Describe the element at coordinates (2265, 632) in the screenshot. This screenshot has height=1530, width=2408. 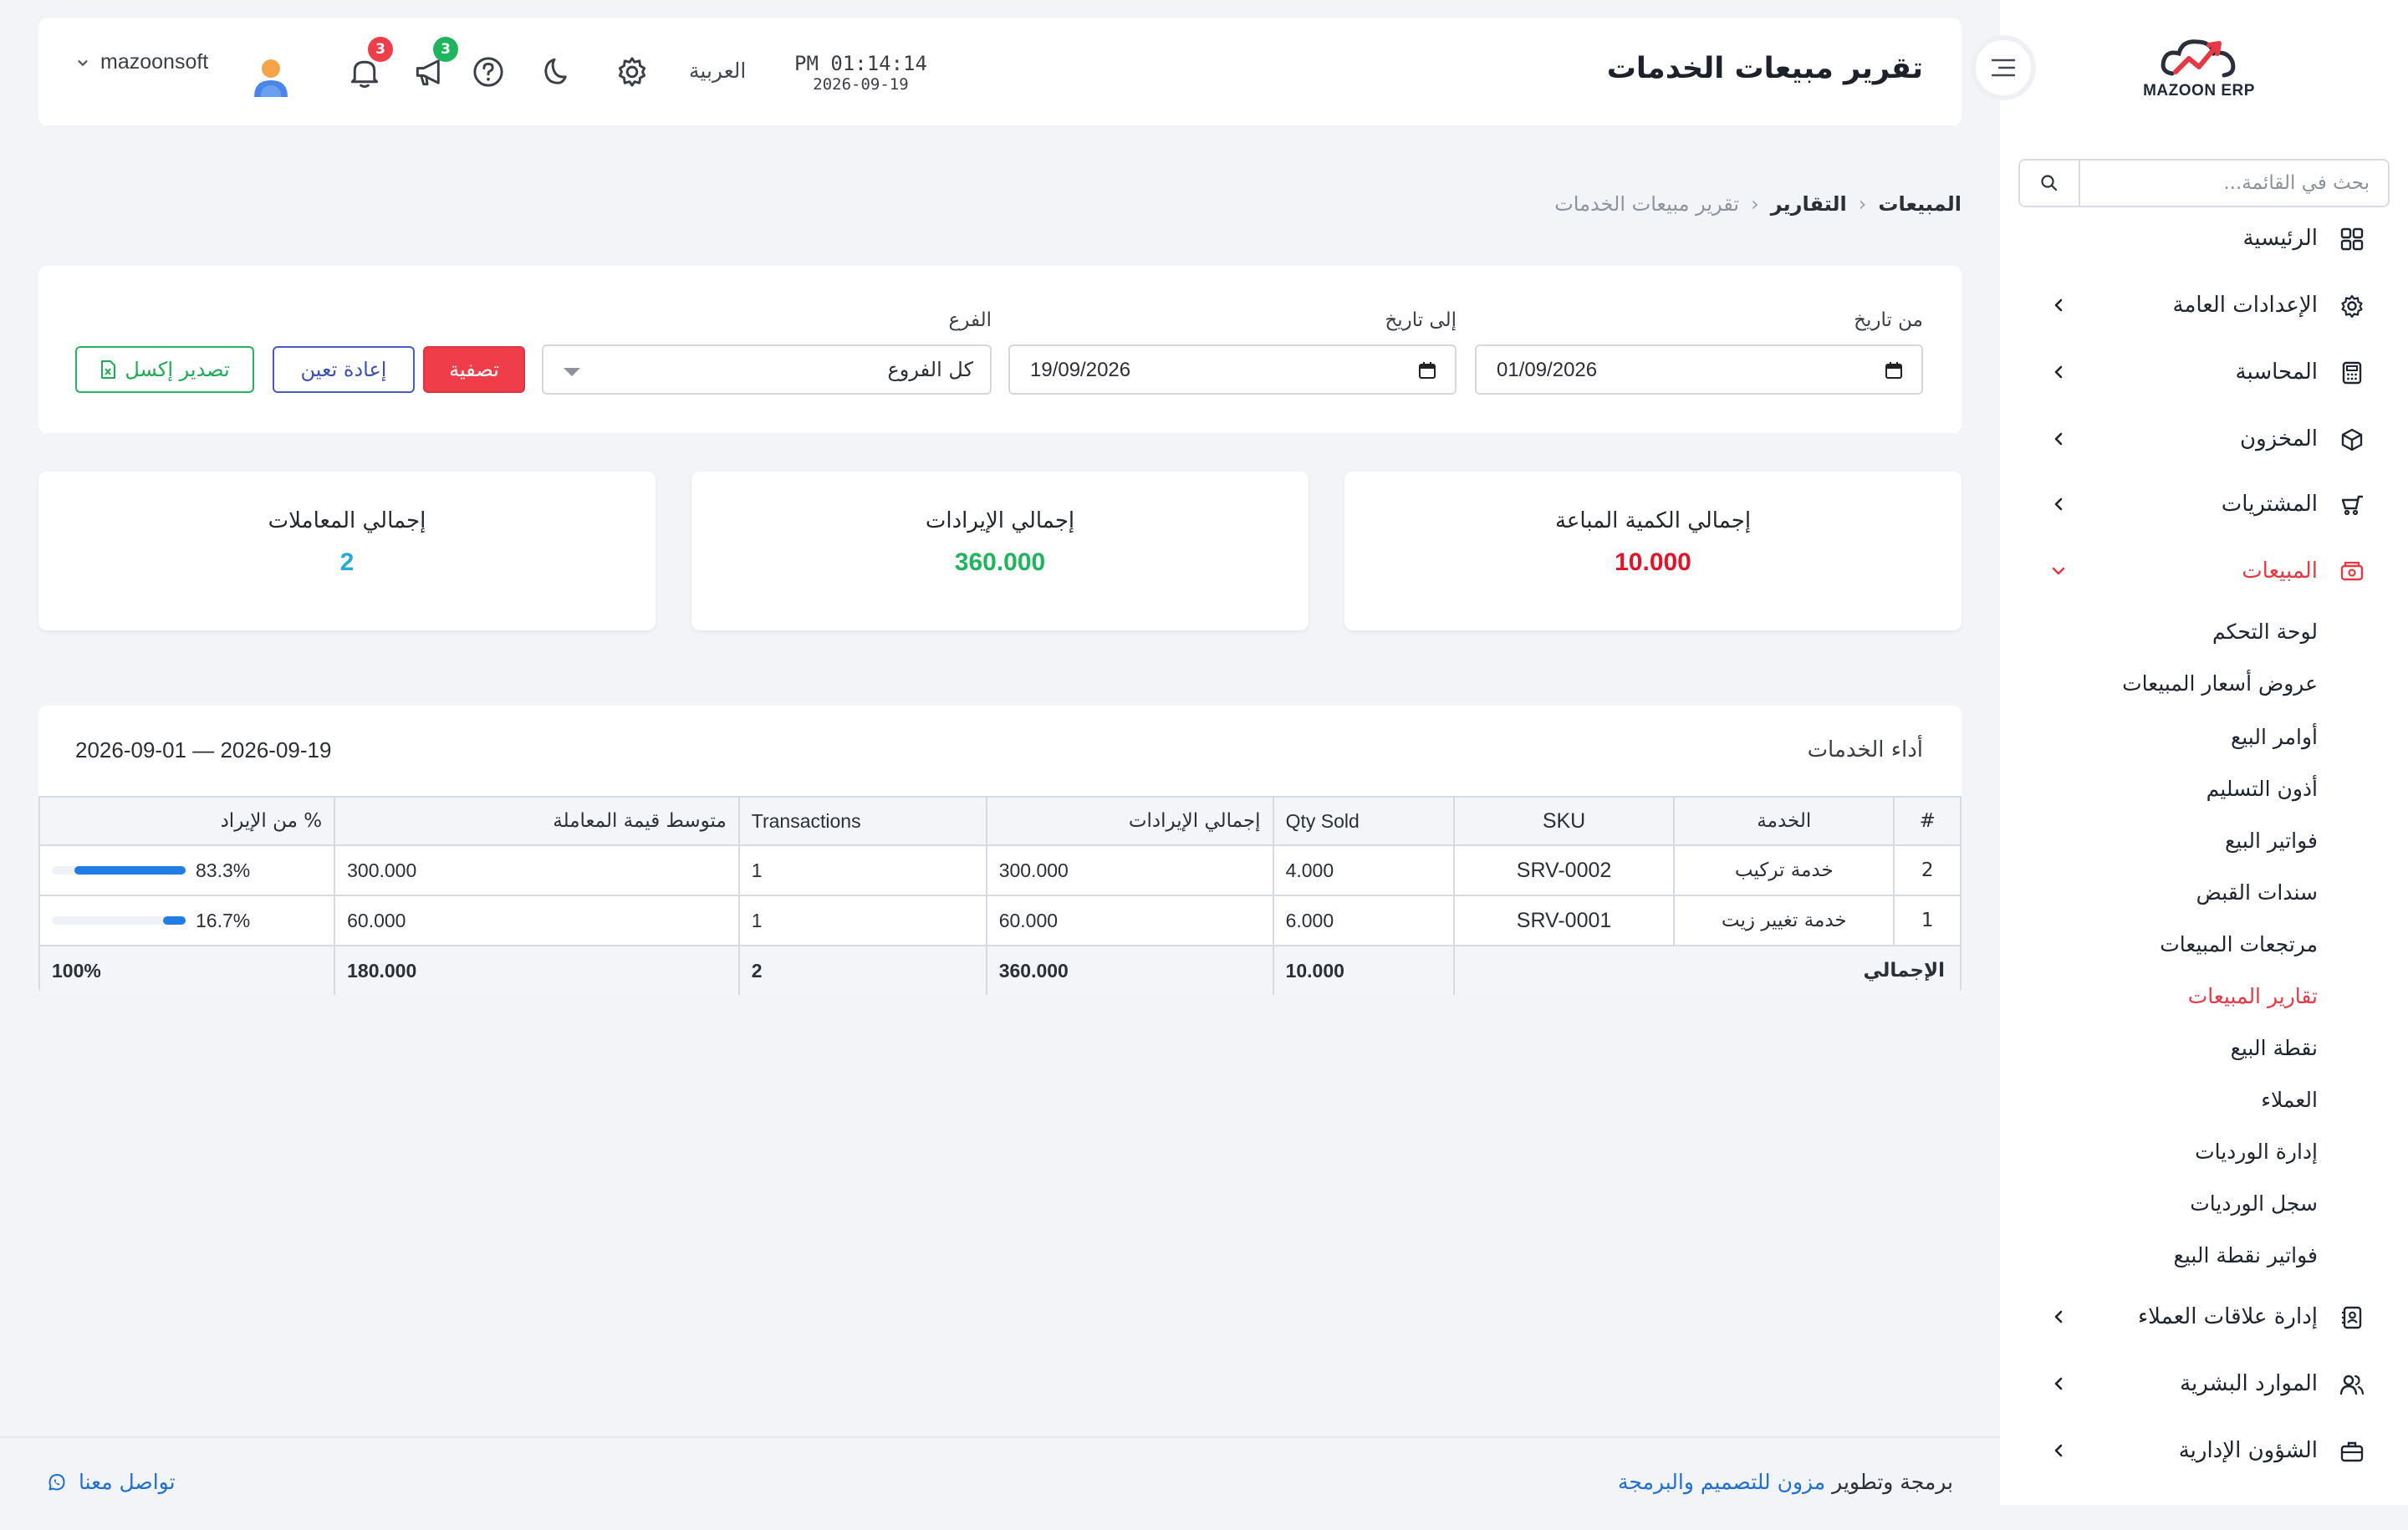
I see `sales-sub-dashboard: لوحة التحكم` at that location.